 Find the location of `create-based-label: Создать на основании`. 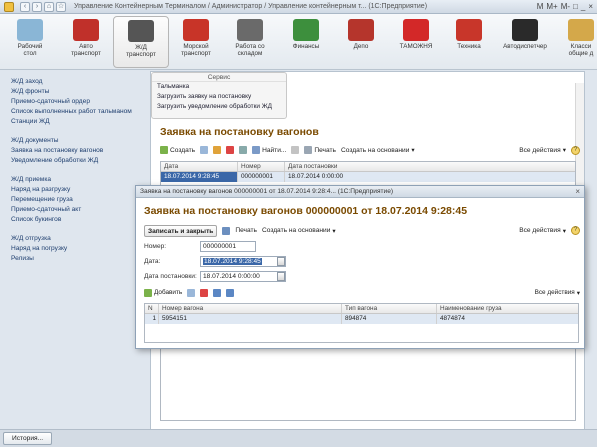

create-based-label: Создать на основании is located at coordinates (375, 150).